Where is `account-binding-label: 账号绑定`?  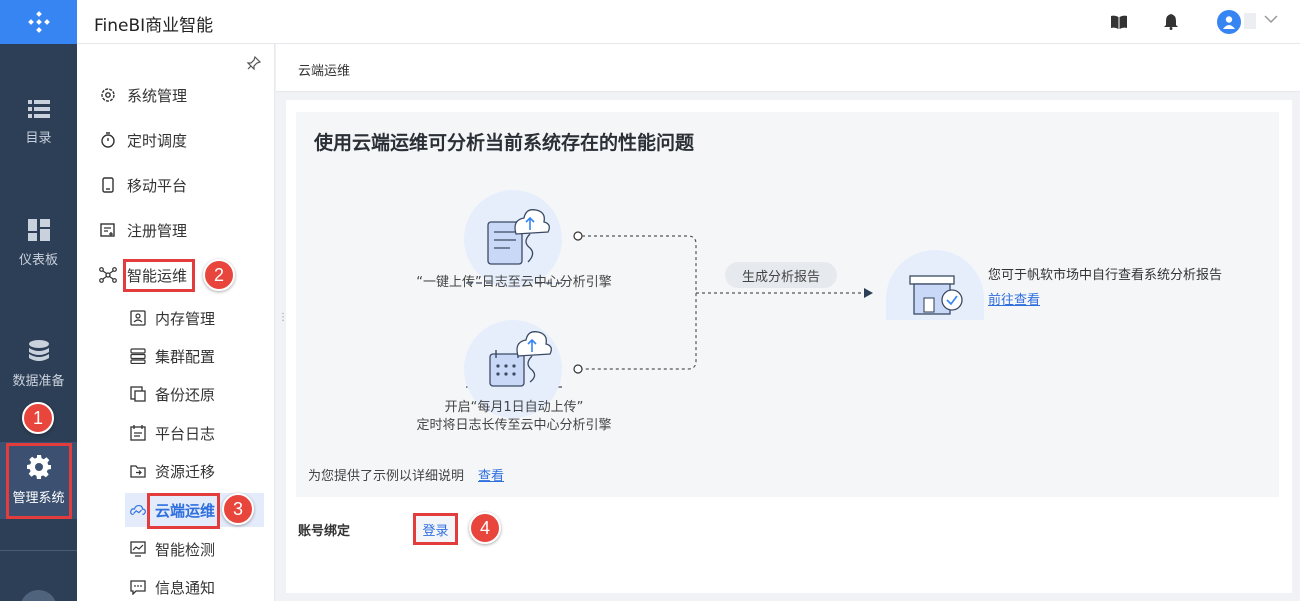
account-binding-label: 账号绑定 is located at coordinates (324, 531).